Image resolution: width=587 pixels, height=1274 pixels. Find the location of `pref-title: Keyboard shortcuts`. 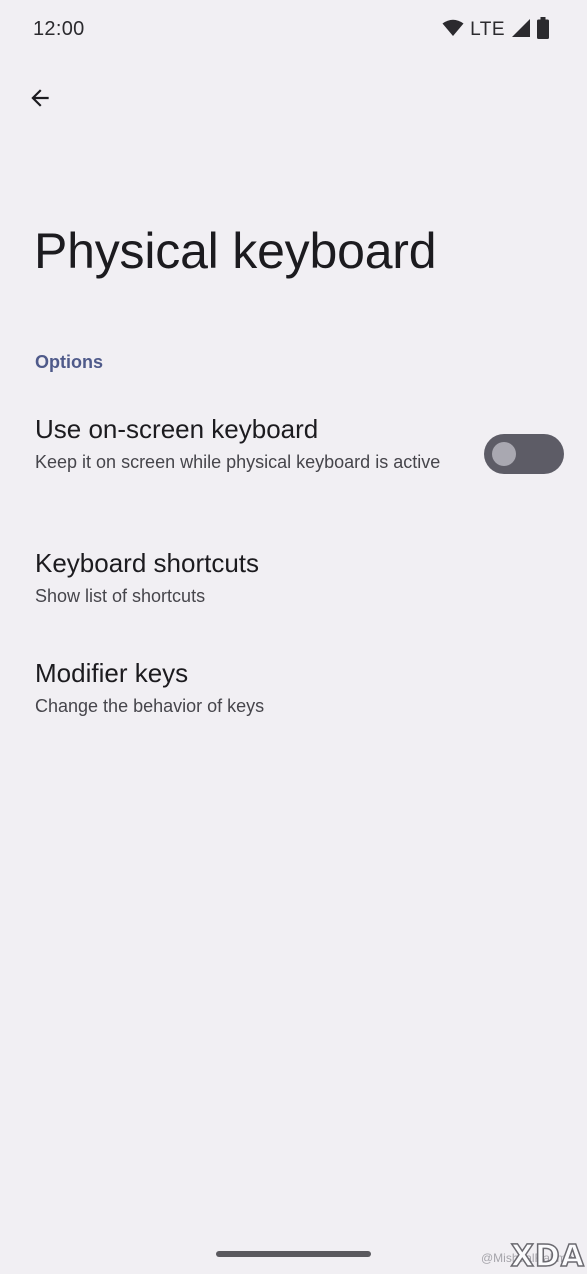

pref-title: Keyboard shortcuts is located at coordinates (147, 563).